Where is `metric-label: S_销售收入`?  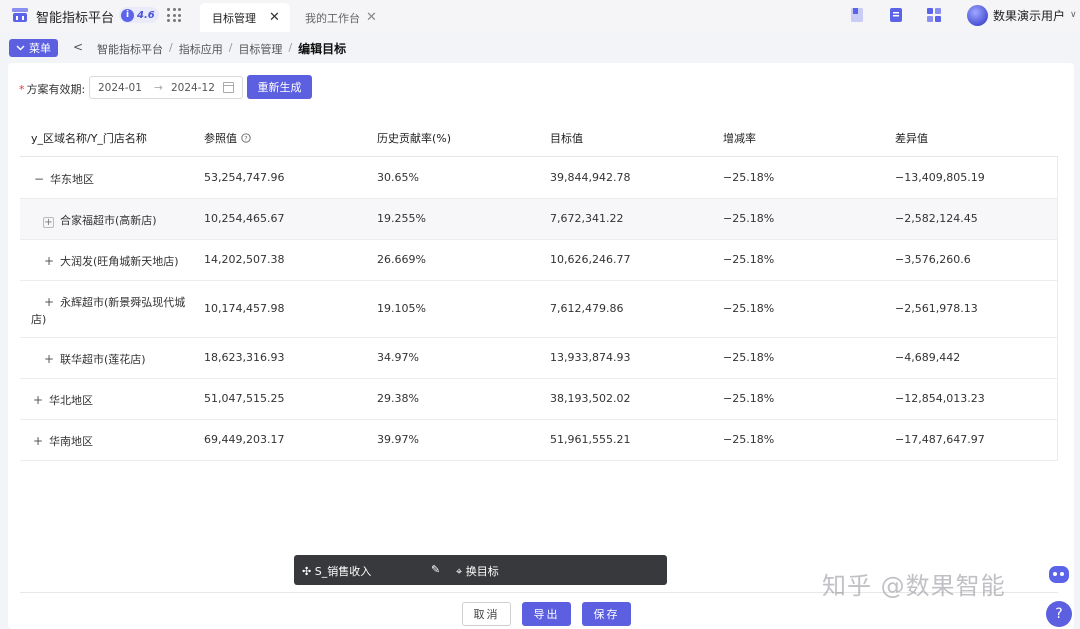
metric-label: S_销售收入 is located at coordinates (343, 571).